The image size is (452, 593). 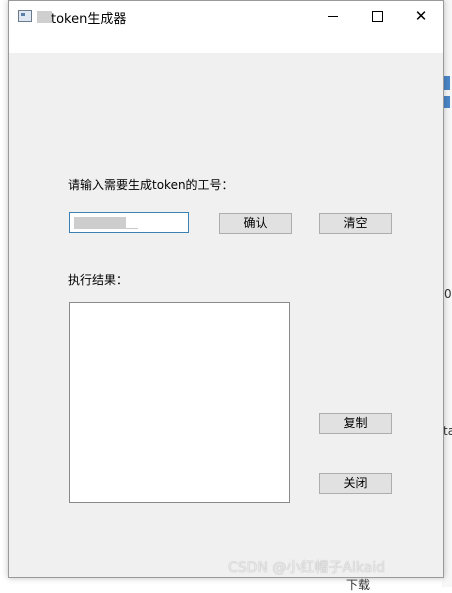 What do you see at coordinates (448, 294) in the screenshot?
I see `background-fragment-0: 0` at bounding box center [448, 294].